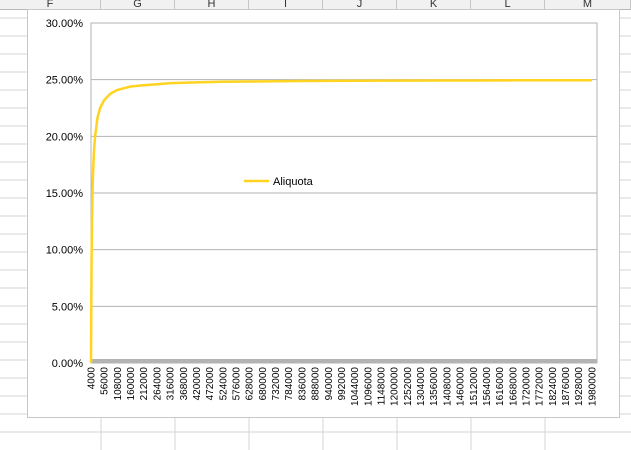 This screenshot has height=450, width=631. Describe the element at coordinates (355, 386) in the screenshot. I see `x-tick-label: 1044000` at that location.